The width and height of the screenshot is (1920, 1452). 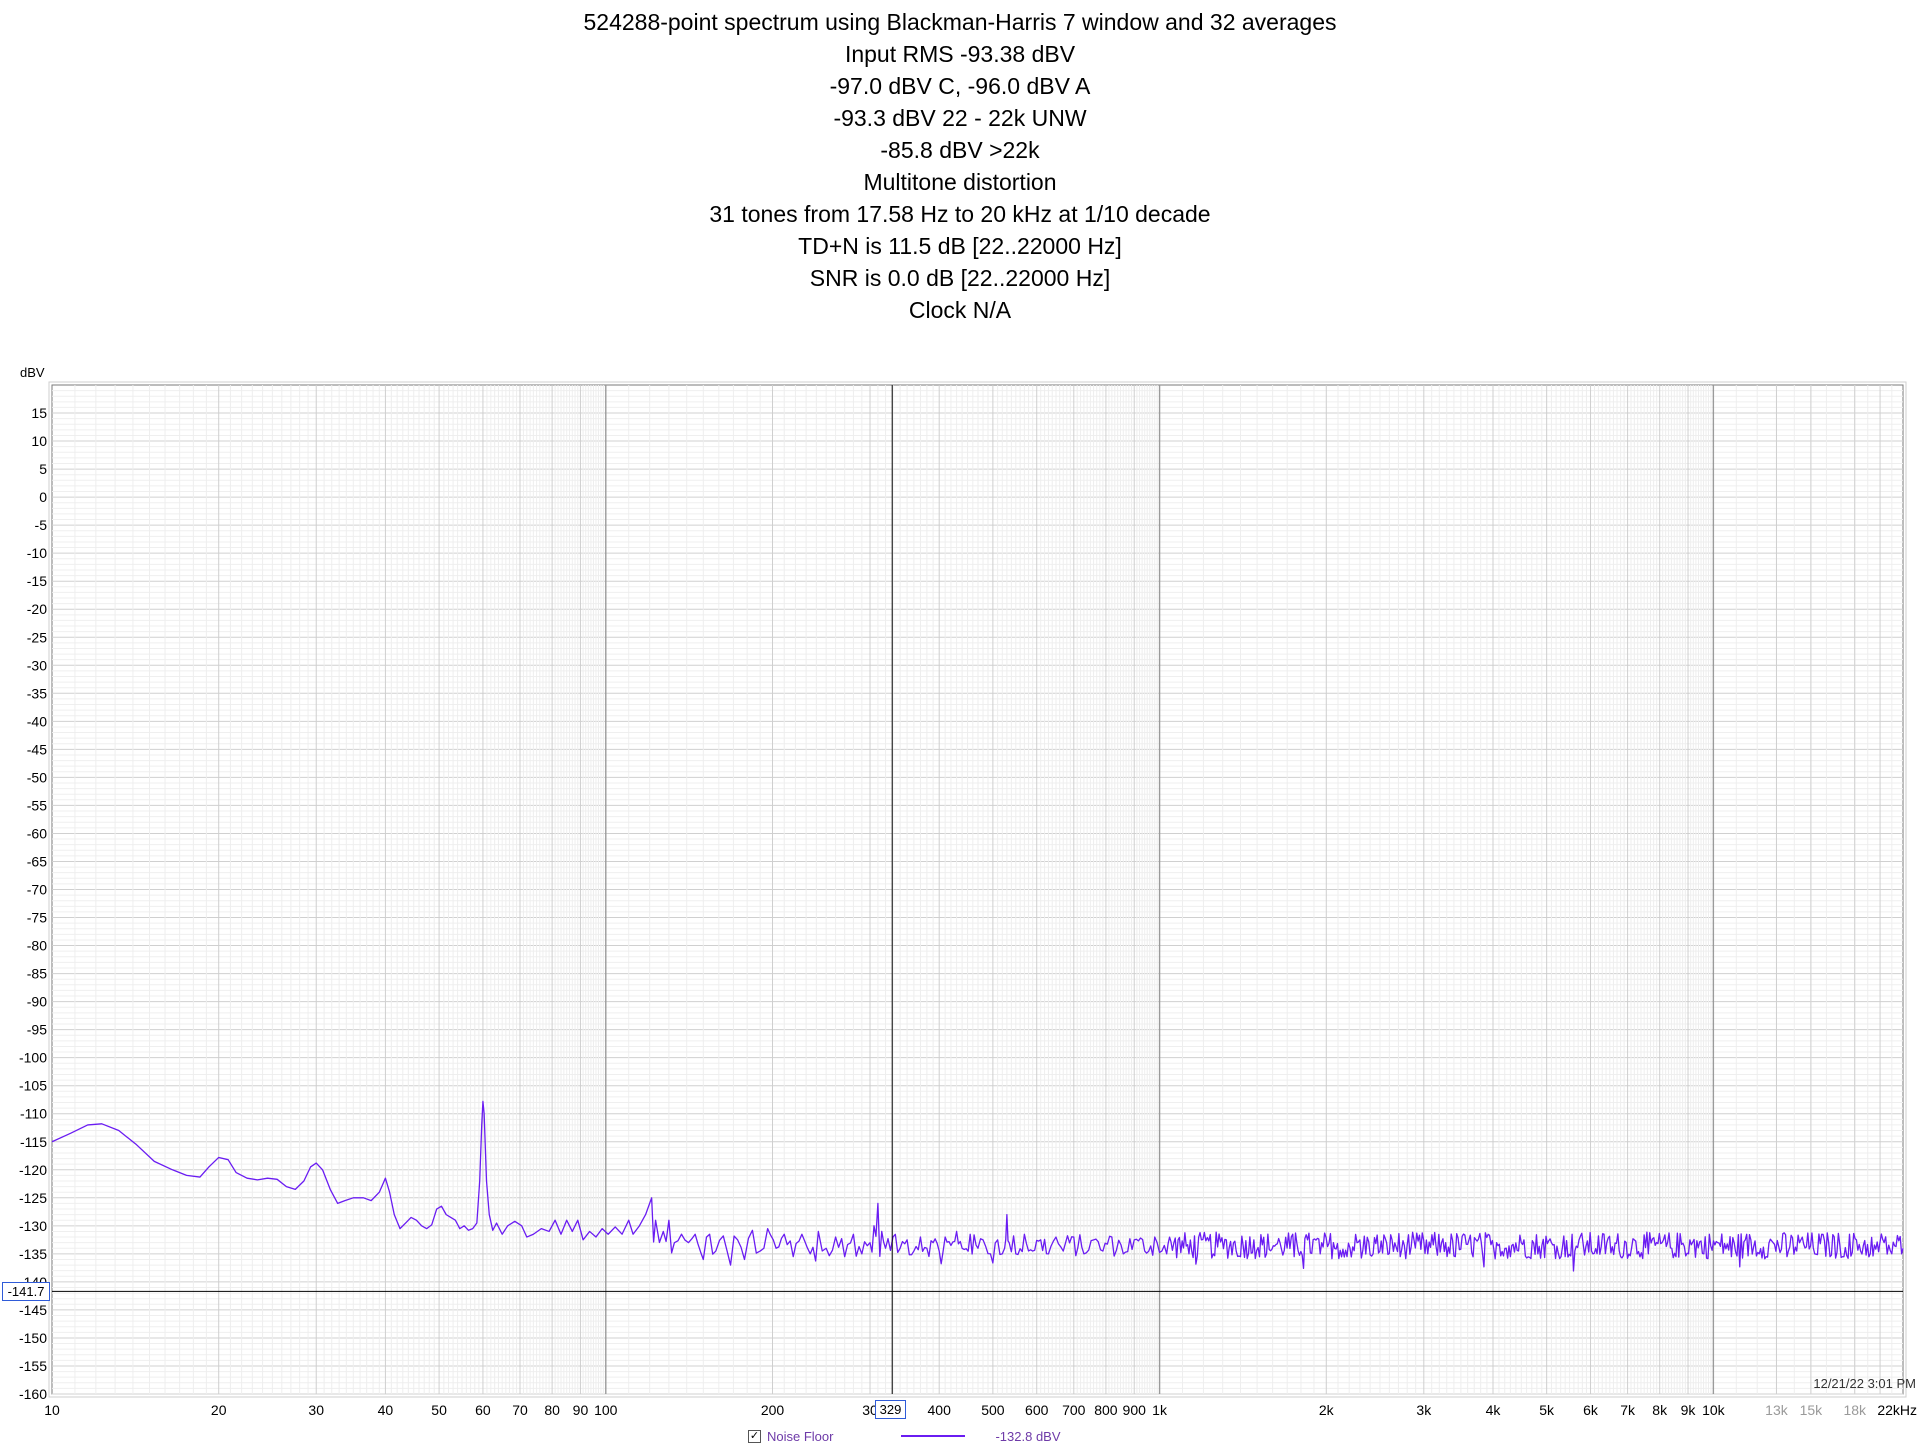 I want to click on y-tick-label: -150, so click(x=33, y=1338).